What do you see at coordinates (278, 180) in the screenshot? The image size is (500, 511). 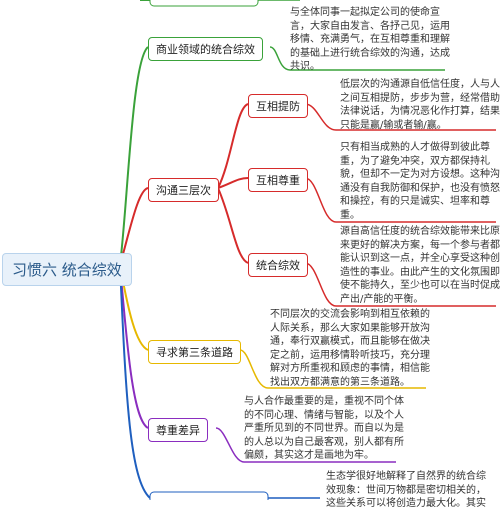 I see `child-respectful: 互相尊重` at bounding box center [278, 180].